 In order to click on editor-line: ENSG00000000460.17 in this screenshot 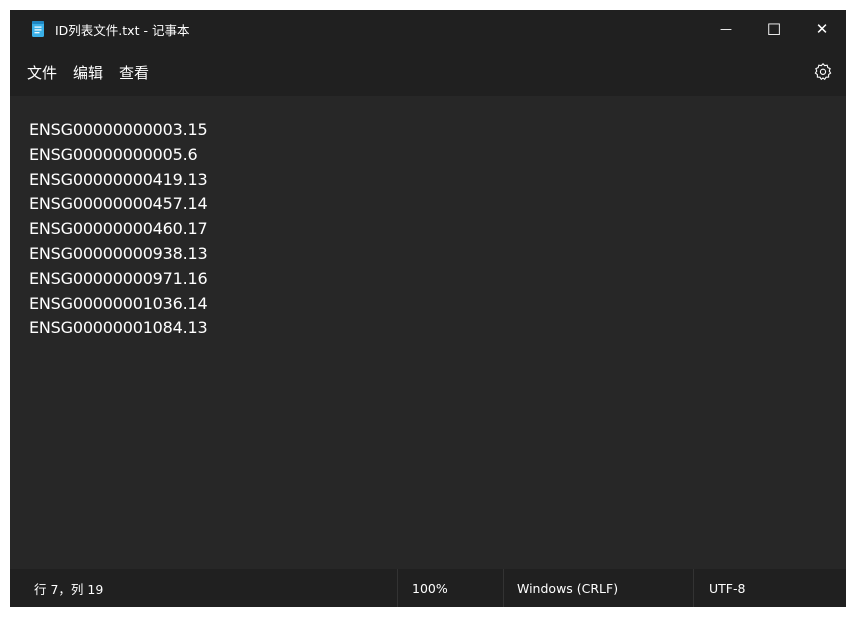, I will do `click(118, 229)`.